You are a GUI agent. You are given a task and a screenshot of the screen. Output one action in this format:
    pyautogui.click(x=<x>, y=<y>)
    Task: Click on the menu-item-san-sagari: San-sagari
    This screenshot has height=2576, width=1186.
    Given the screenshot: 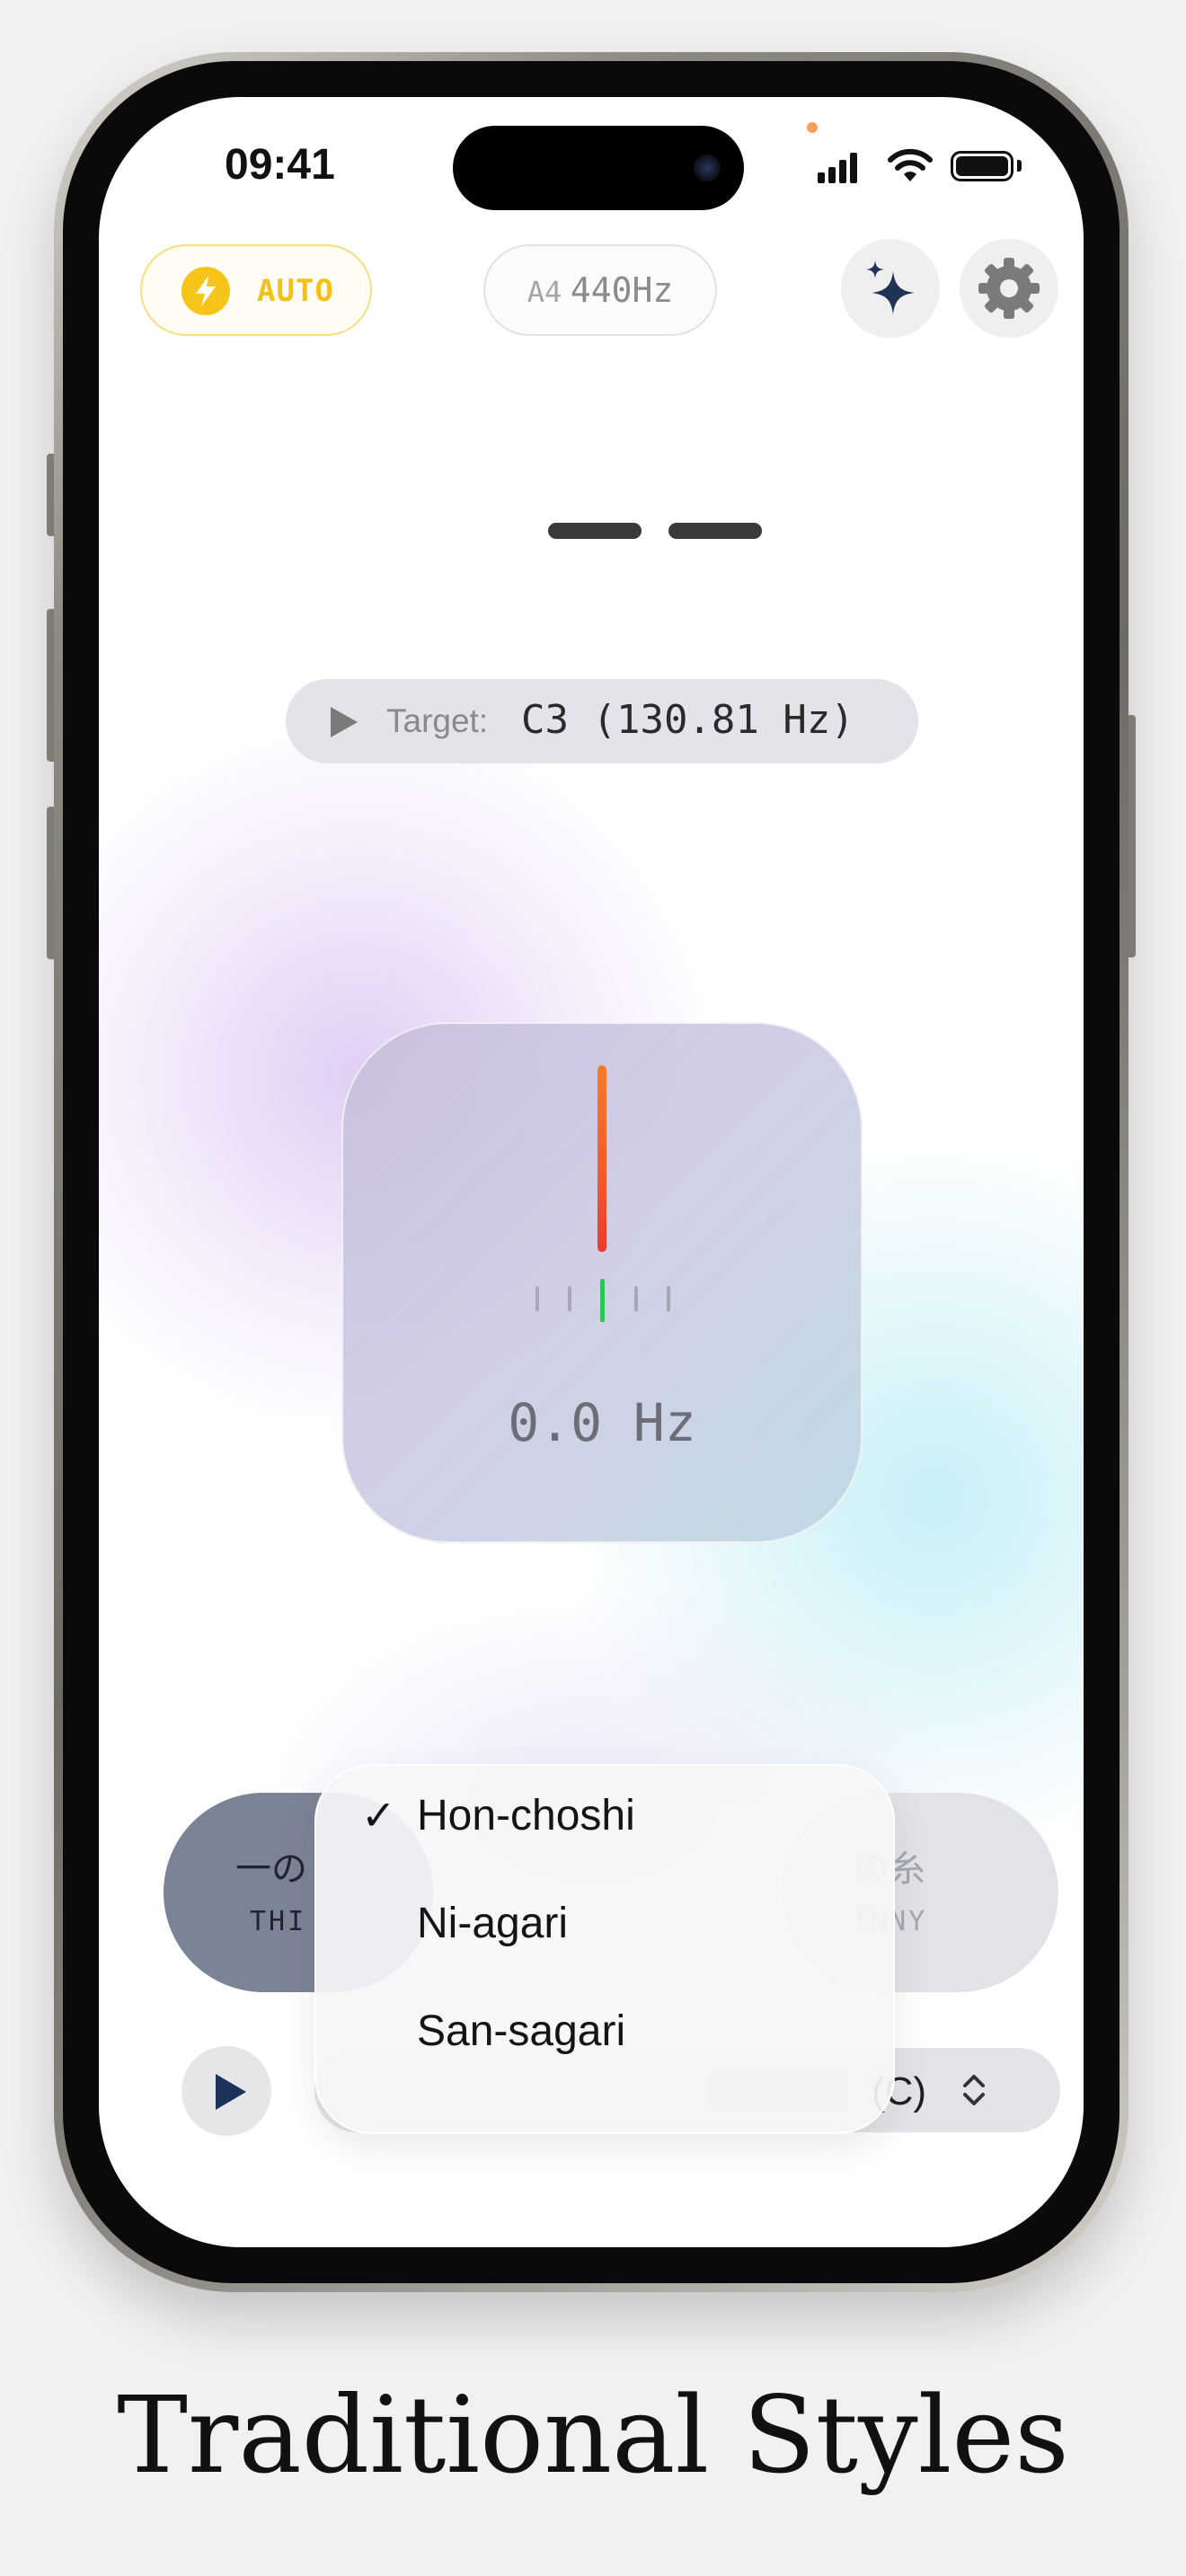 What is the action you would take?
    pyautogui.click(x=604, y=2035)
    